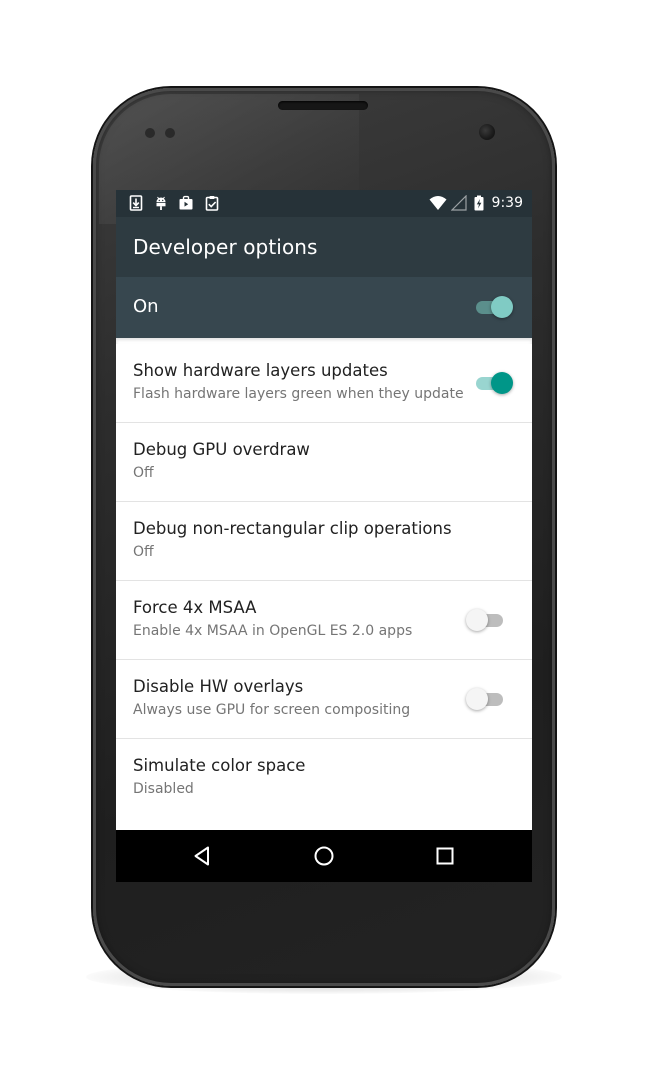 This screenshot has height=1080, width=648. I want to click on cell-signal-icon, so click(459, 203).